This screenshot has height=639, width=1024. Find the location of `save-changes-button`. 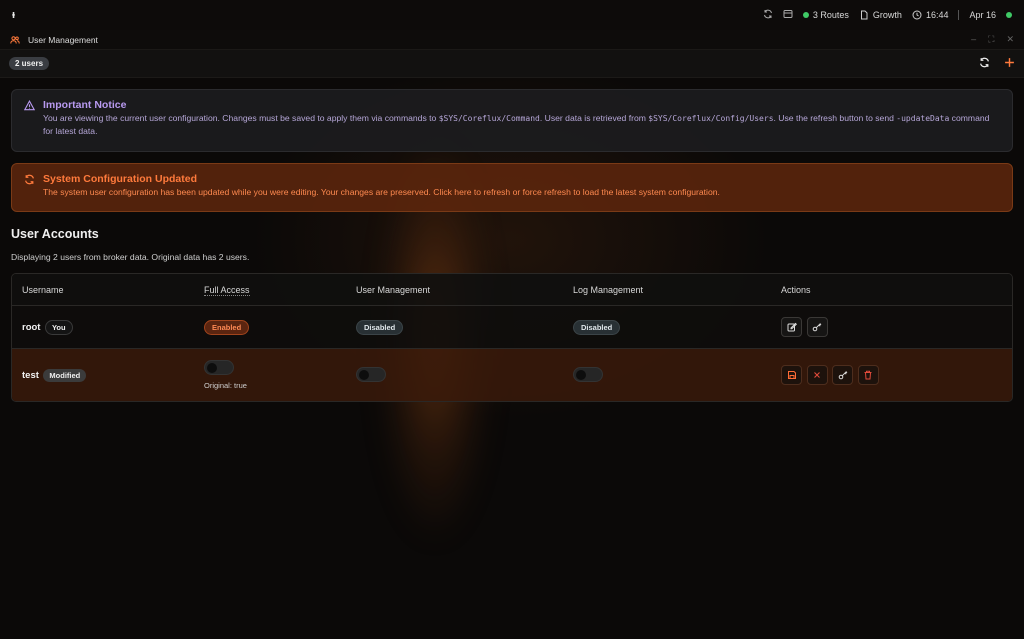

save-changes-button is located at coordinates (791, 375).